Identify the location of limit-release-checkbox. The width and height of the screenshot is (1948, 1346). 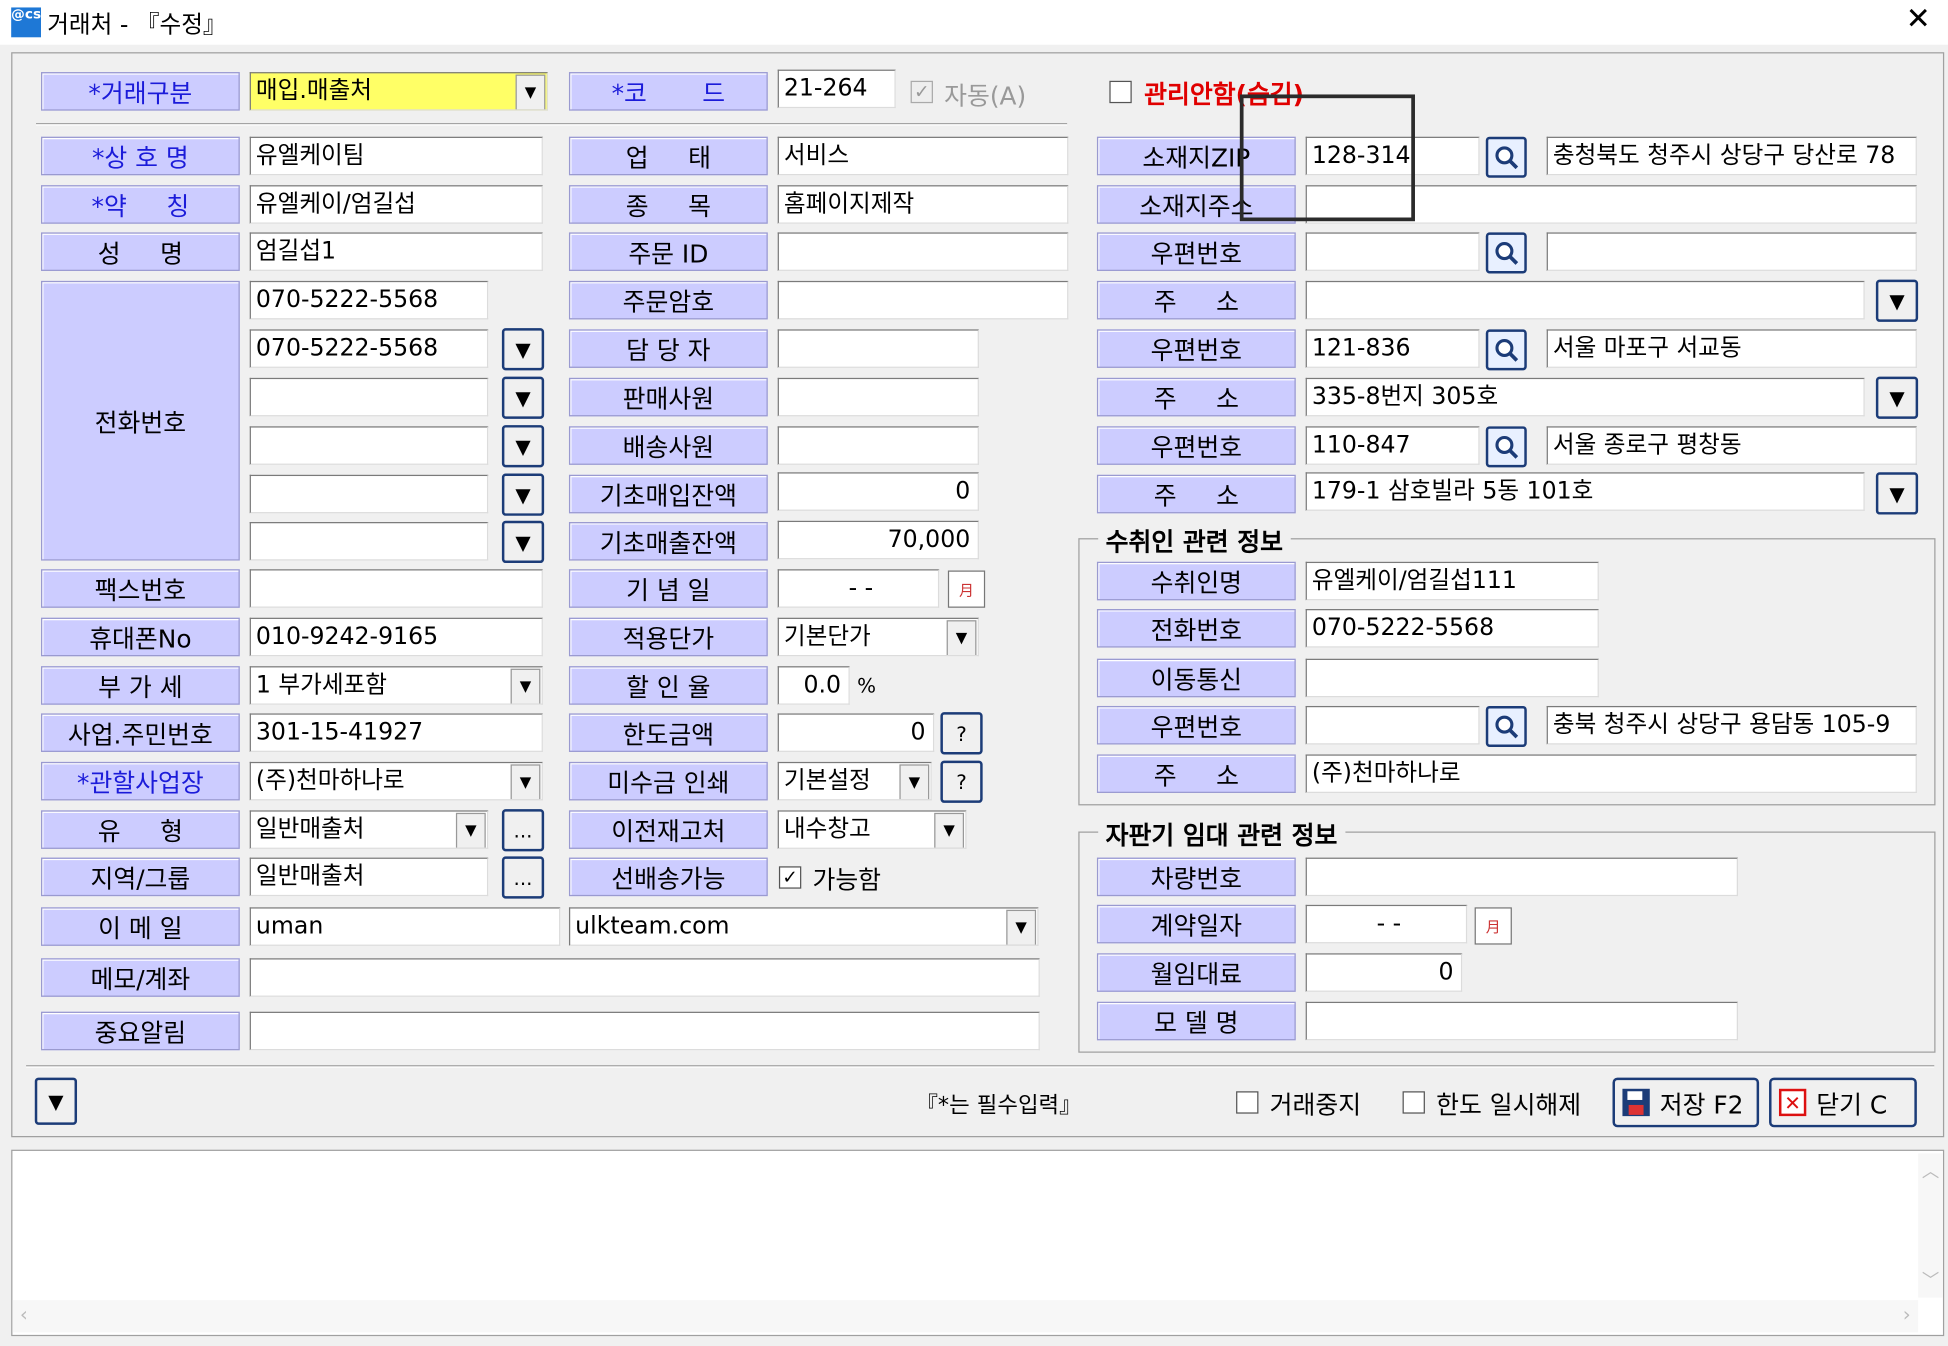
(1413, 1102).